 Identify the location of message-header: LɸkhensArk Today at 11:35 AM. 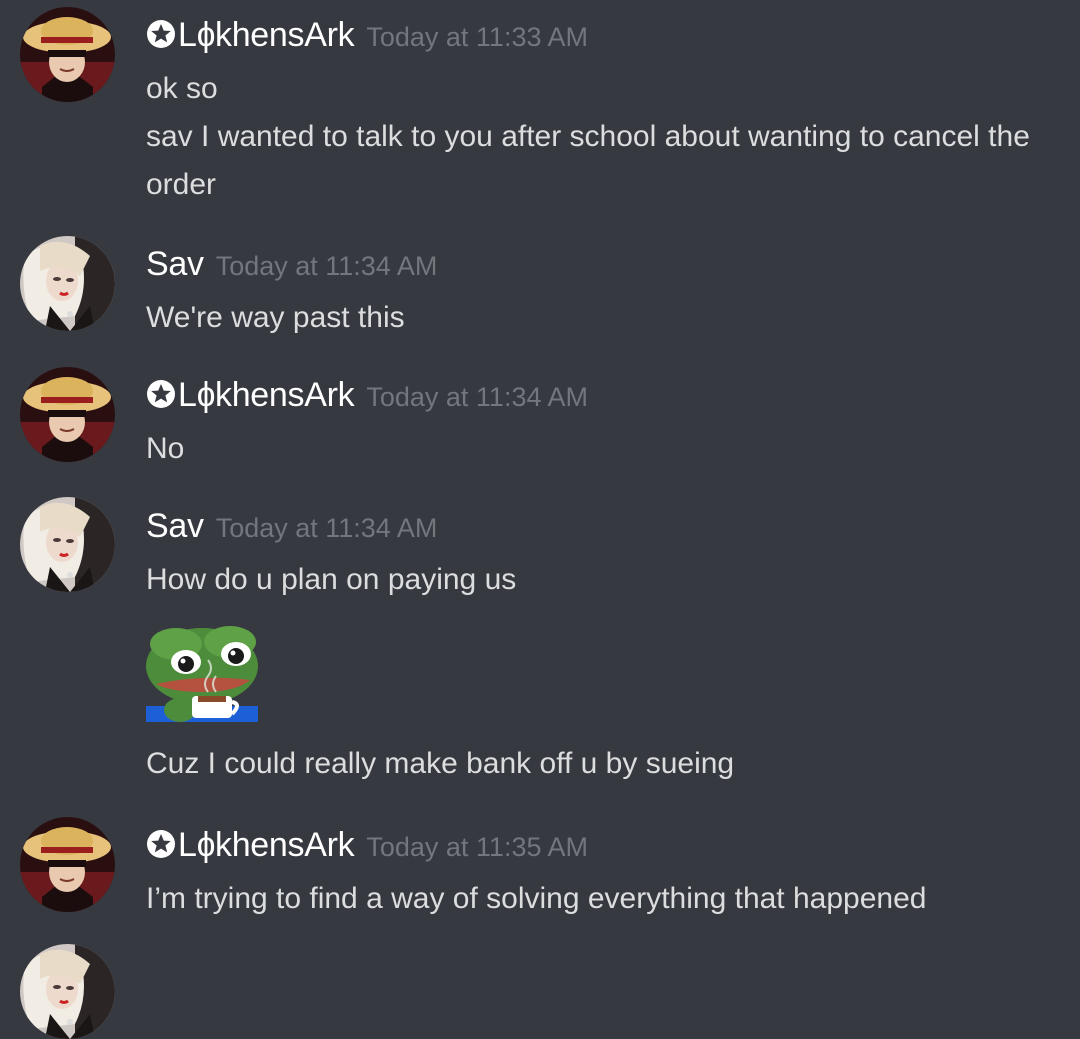
(367, 845).